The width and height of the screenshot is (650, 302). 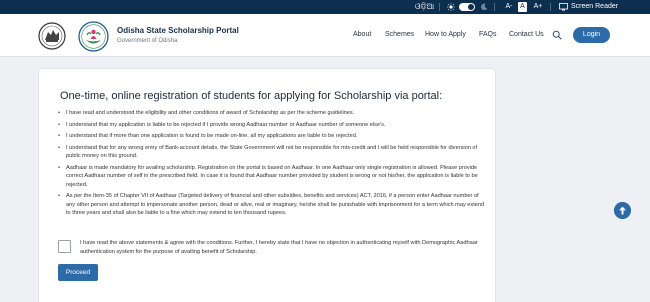 I want to click on font-normal-button: A, so click(x=522, y=7).